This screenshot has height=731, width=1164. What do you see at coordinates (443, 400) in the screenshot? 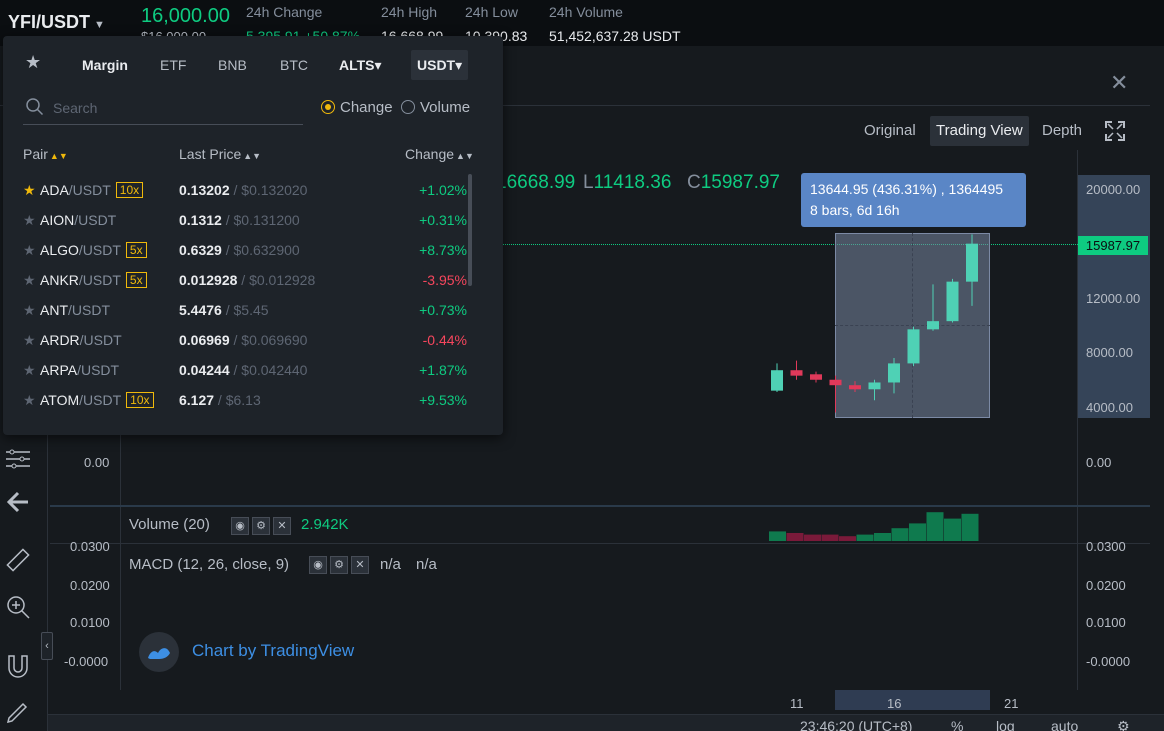
I see `change-cell: +9.53%` at bounding box center [443, 400].